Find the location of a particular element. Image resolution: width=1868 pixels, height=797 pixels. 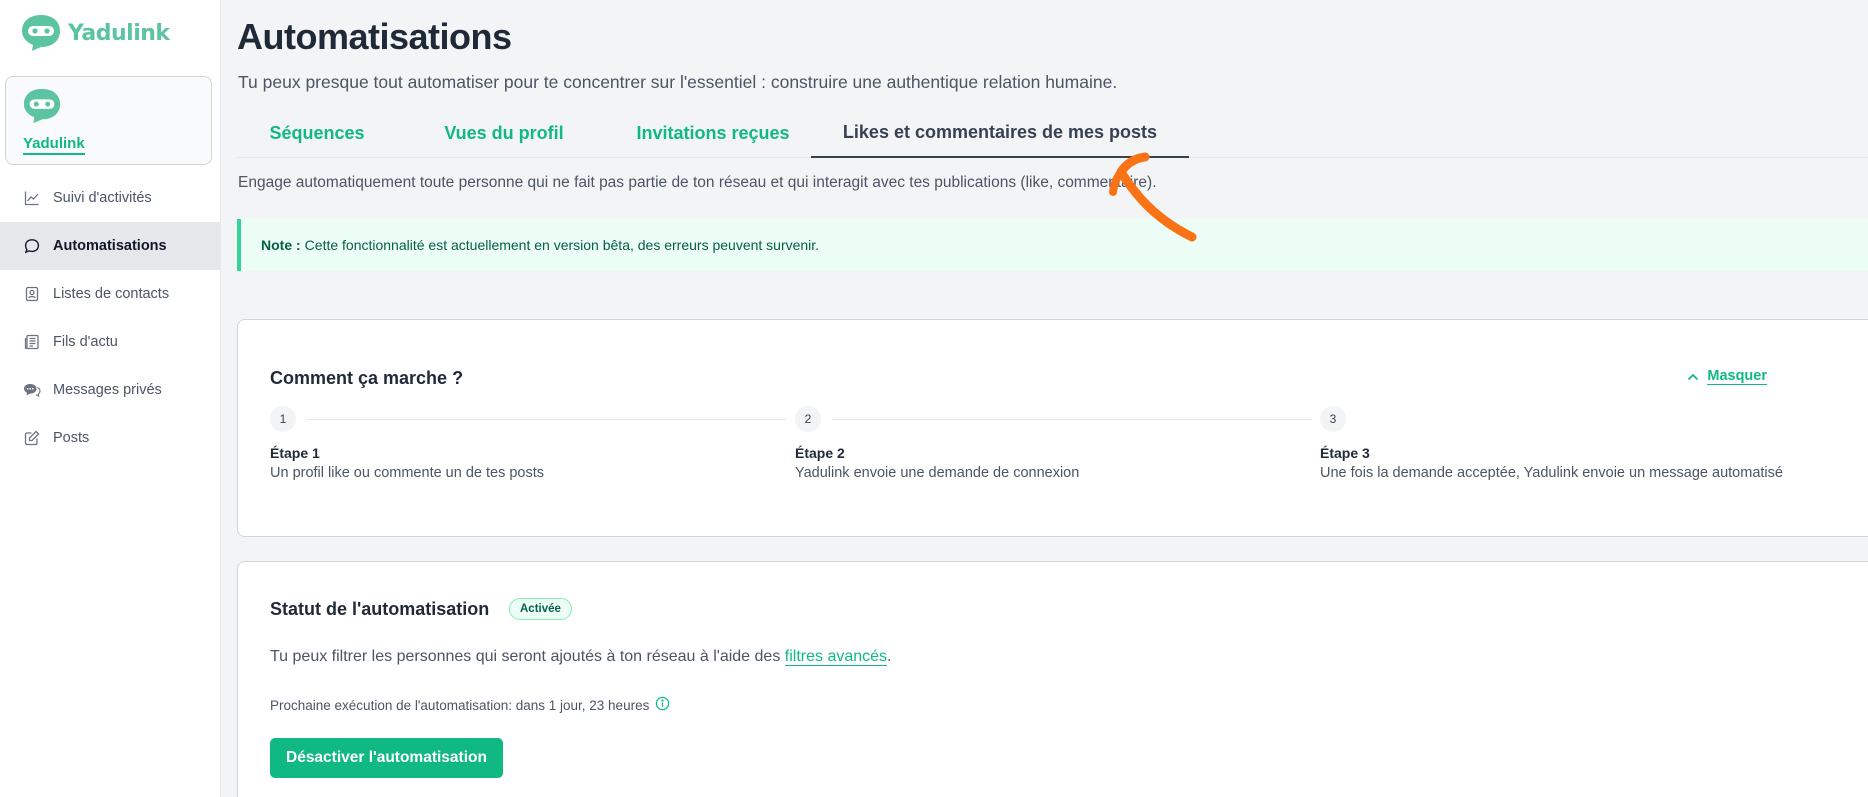

step-2-number: 2 is located at coordinates (808, 419).